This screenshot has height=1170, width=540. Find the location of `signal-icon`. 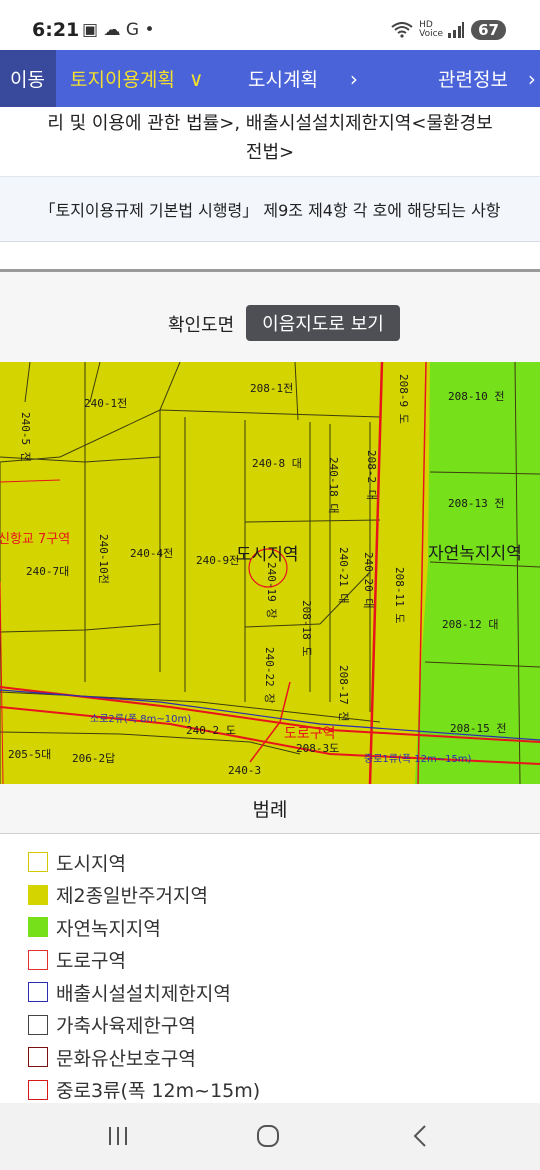

signal-icon is located at coordinates (456, 30).